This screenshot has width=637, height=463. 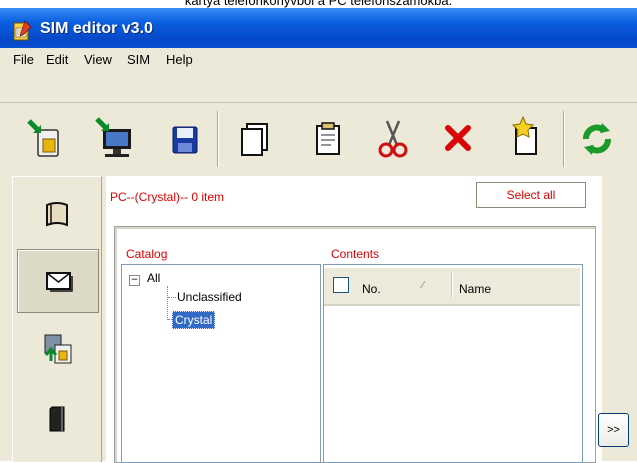 I want to click on column-header-name: Name, so click(x=475, y=289).